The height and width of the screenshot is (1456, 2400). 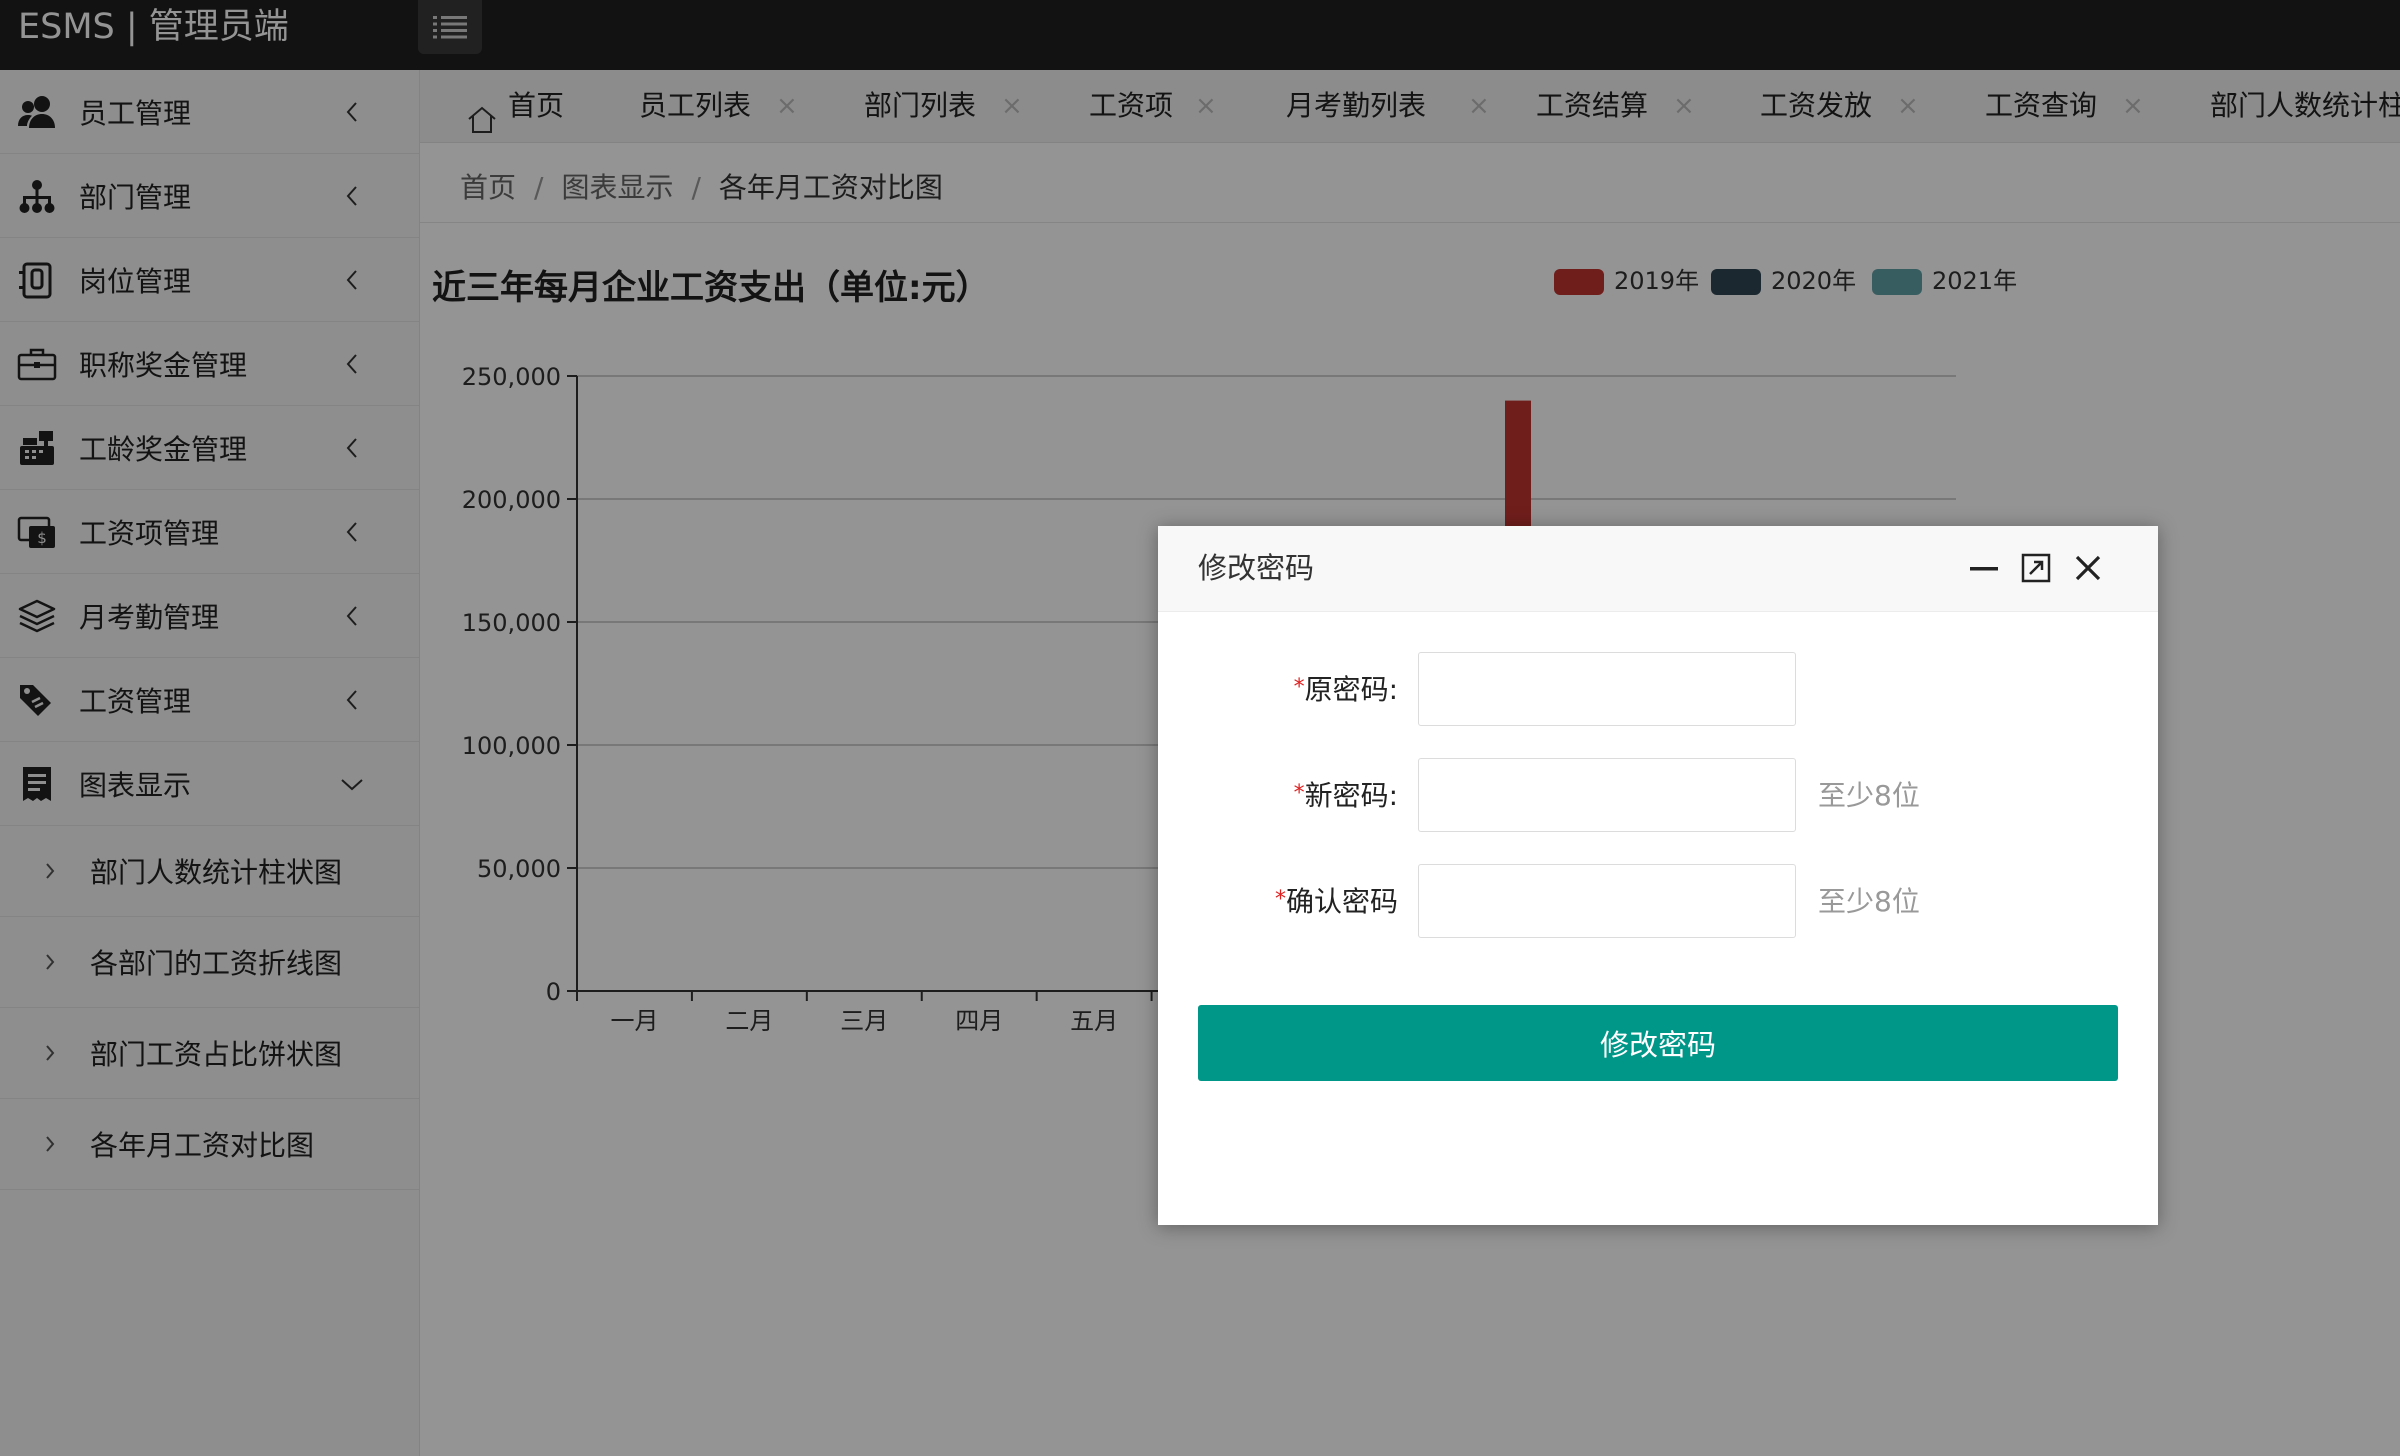 I want to click on field-label-text: 确认密码, so click(x=1341, y=901).